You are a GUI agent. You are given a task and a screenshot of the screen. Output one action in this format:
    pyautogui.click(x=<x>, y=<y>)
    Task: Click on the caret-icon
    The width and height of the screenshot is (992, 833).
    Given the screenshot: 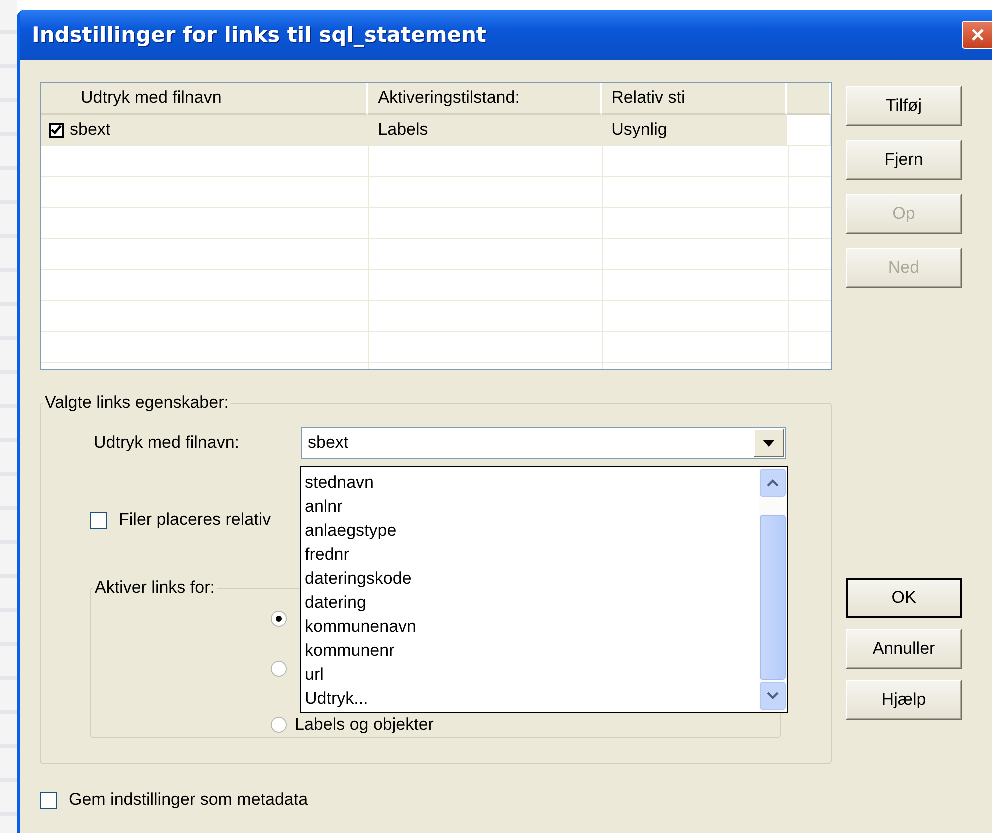 What is the action you would take?
    pyautogui.click(x=769, y=443)
    